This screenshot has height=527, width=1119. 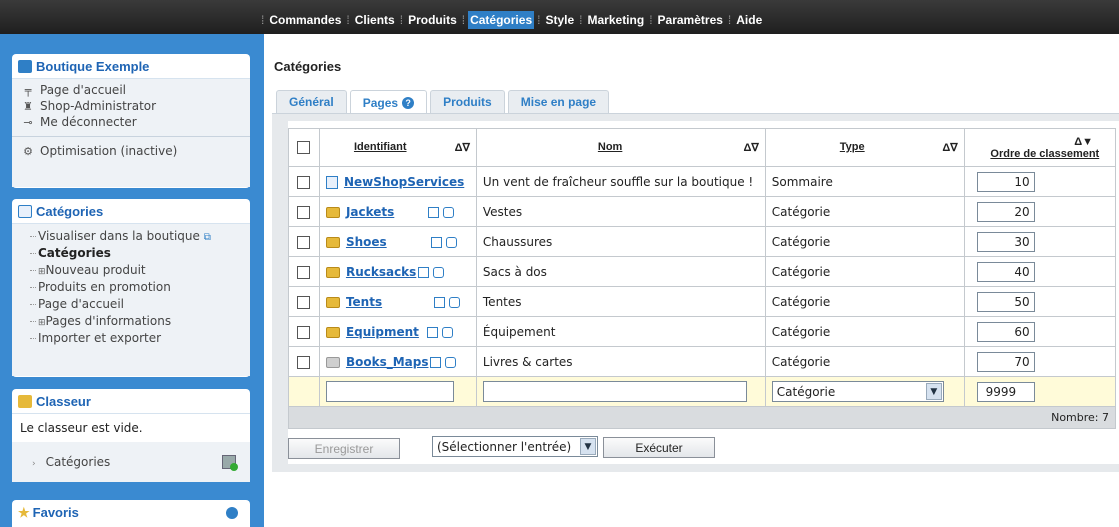 I want to click on save-button: Enregistrer, so click(x=344, y=448).